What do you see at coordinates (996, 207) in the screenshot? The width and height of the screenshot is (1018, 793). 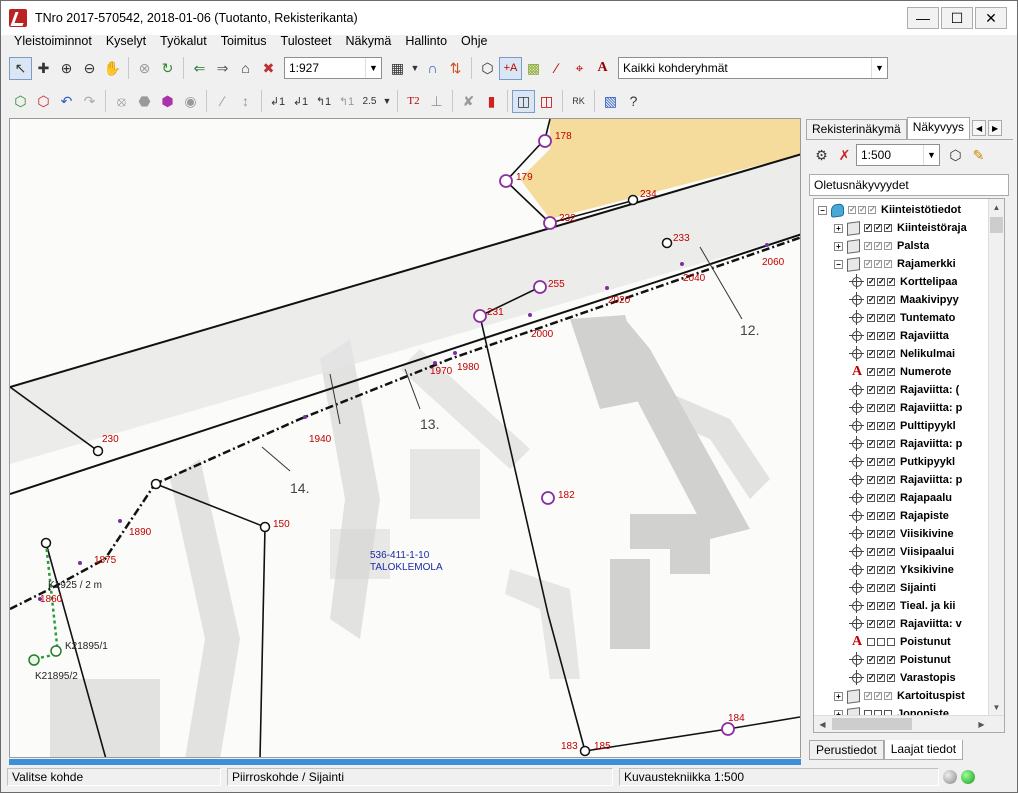 I see `scroll-up-icon: ▲` at bounding box center [996, 207].